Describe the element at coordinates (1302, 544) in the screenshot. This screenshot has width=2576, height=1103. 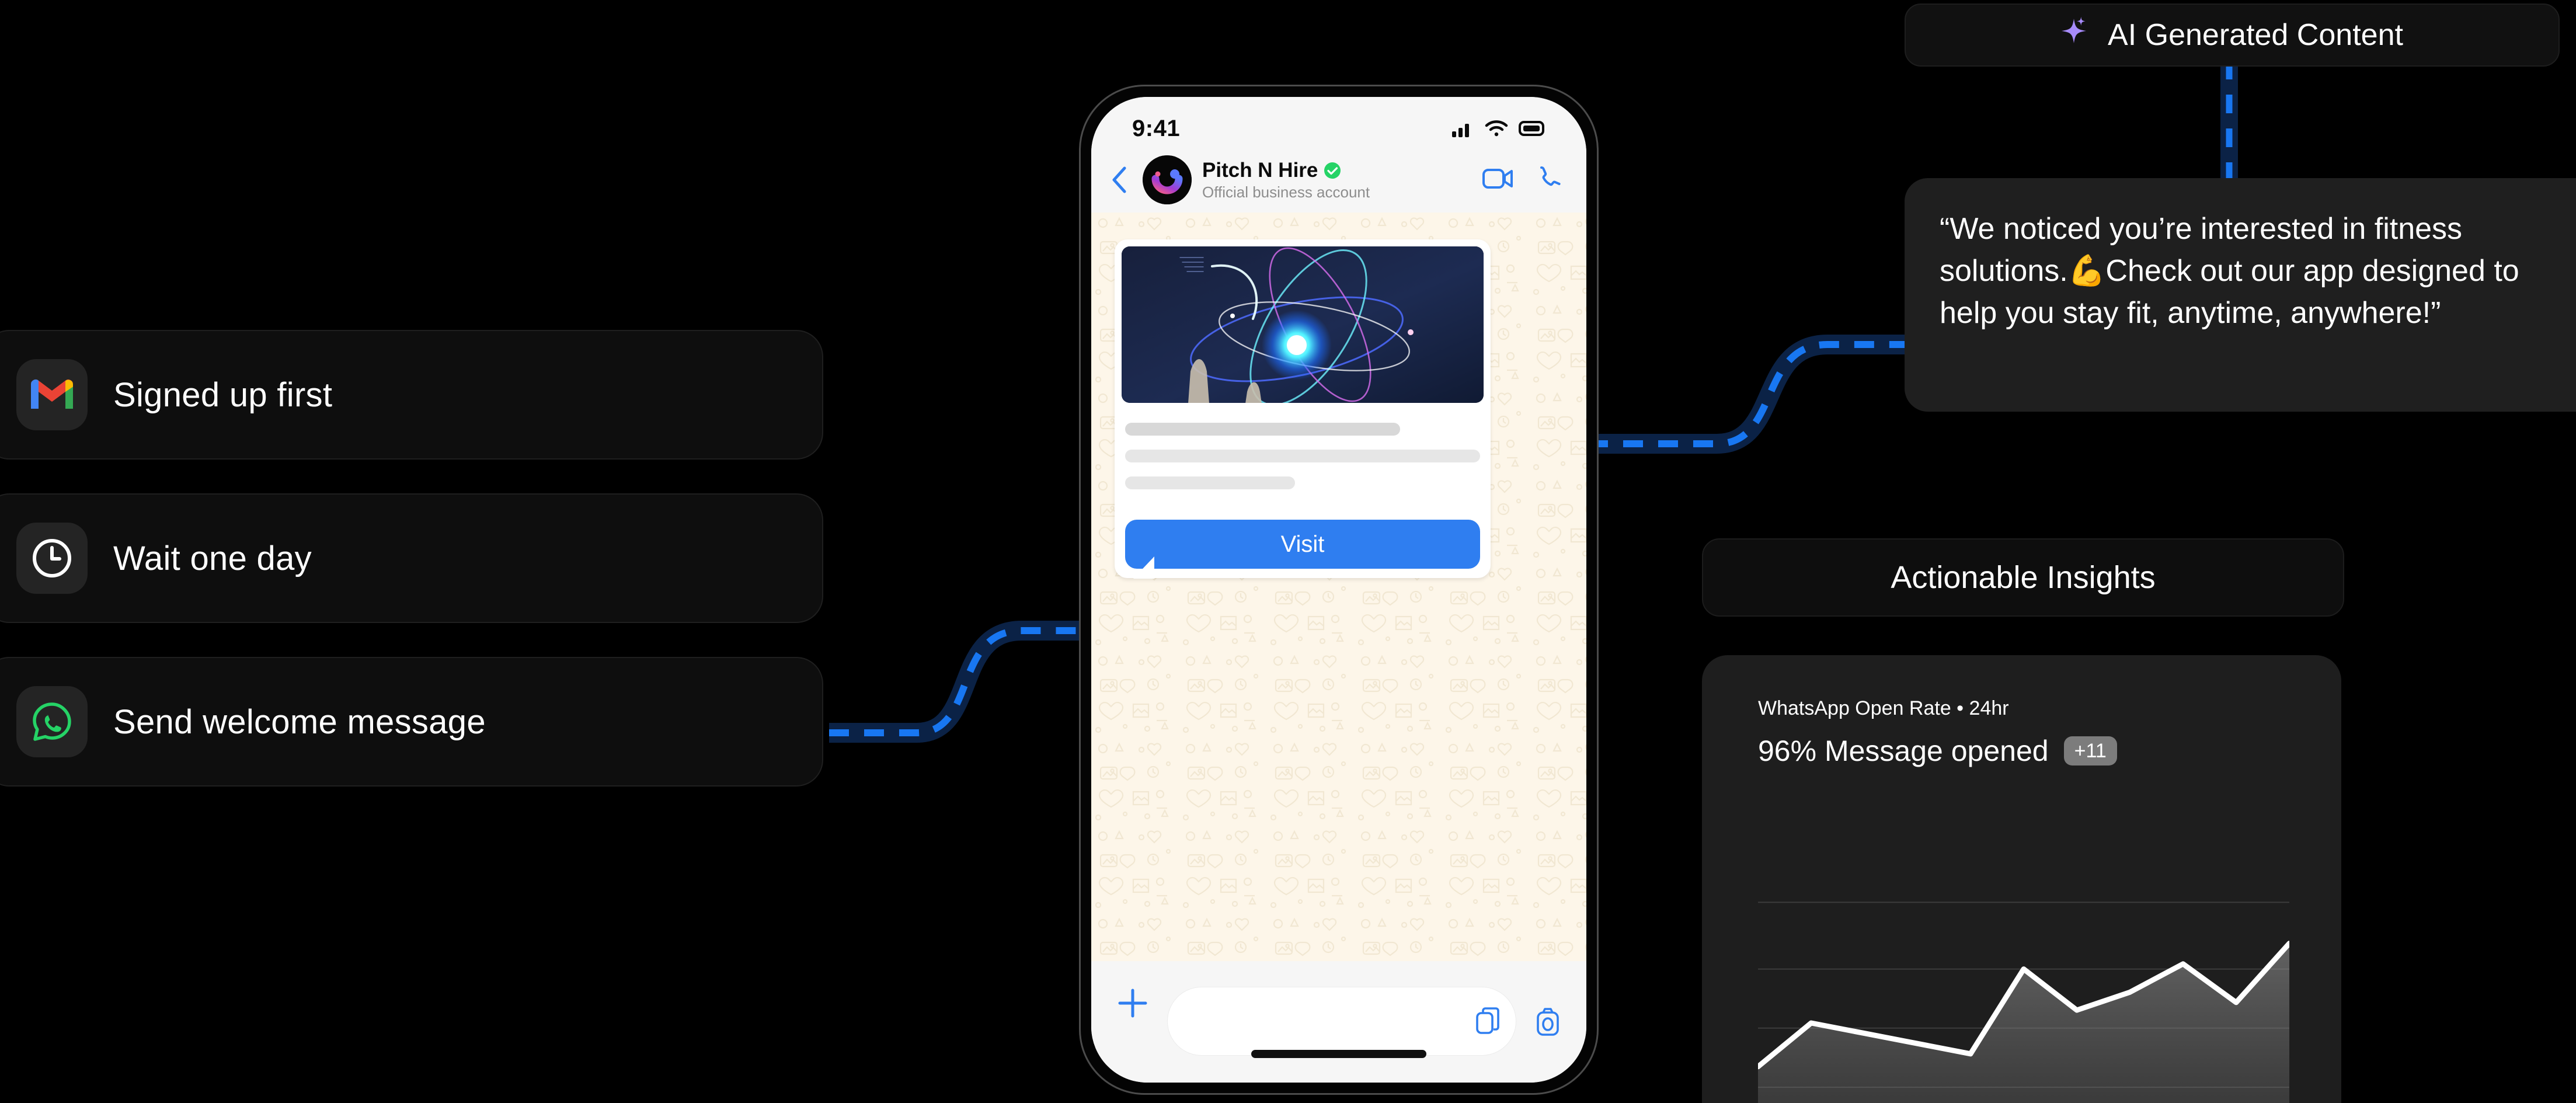
I see `visit-button: Visit` at that location.